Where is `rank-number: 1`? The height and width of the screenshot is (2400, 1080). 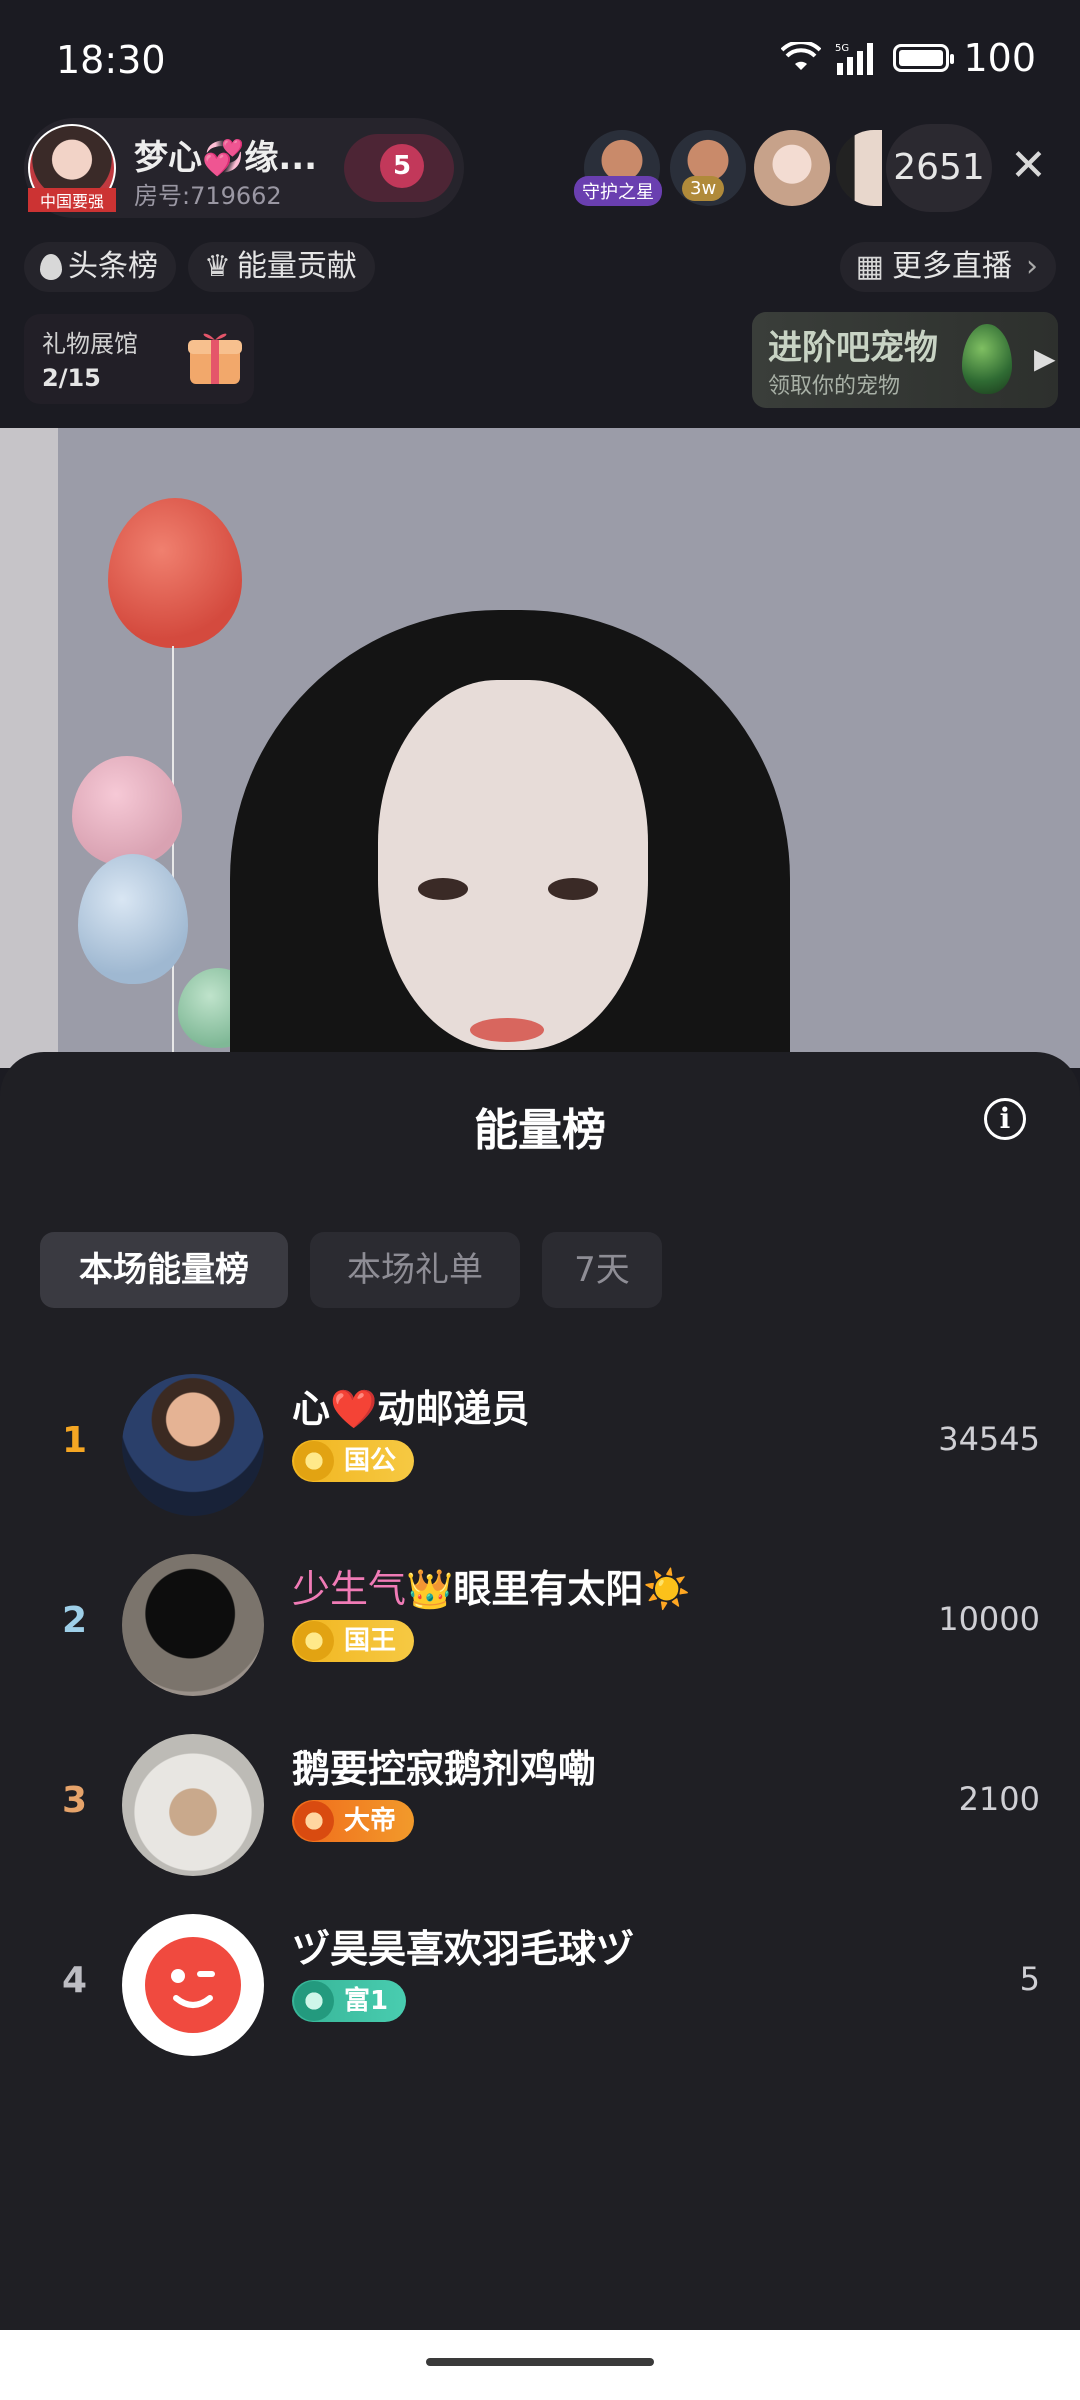 rank-number: 1 is located at coordinates (75, 1440).